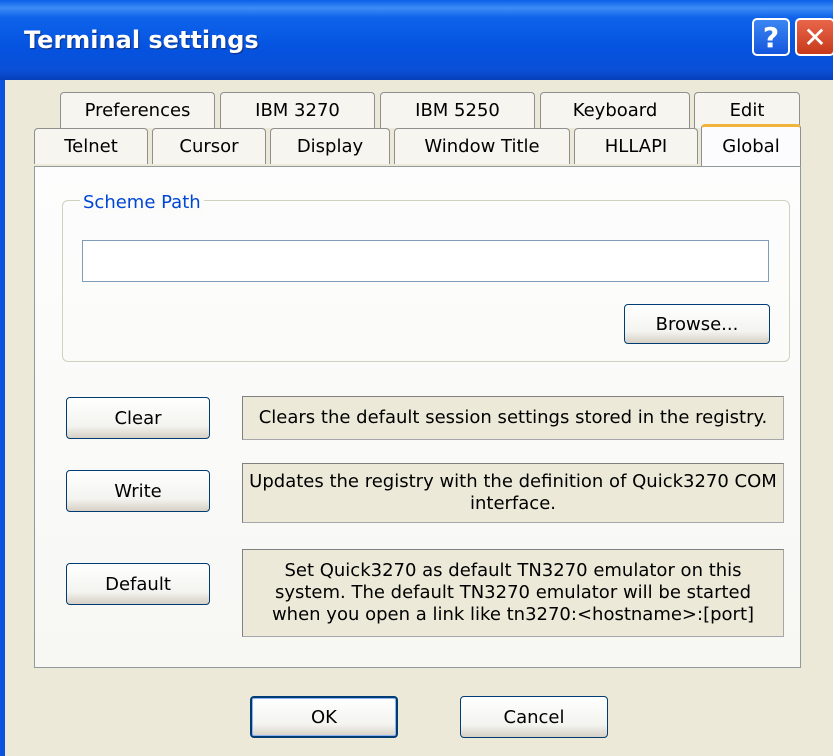 This screenshot has height=756, width=833. Describe the element at coordinates (141, 40) in the screenshot. I see `window-title: Terminal settings` at that location.